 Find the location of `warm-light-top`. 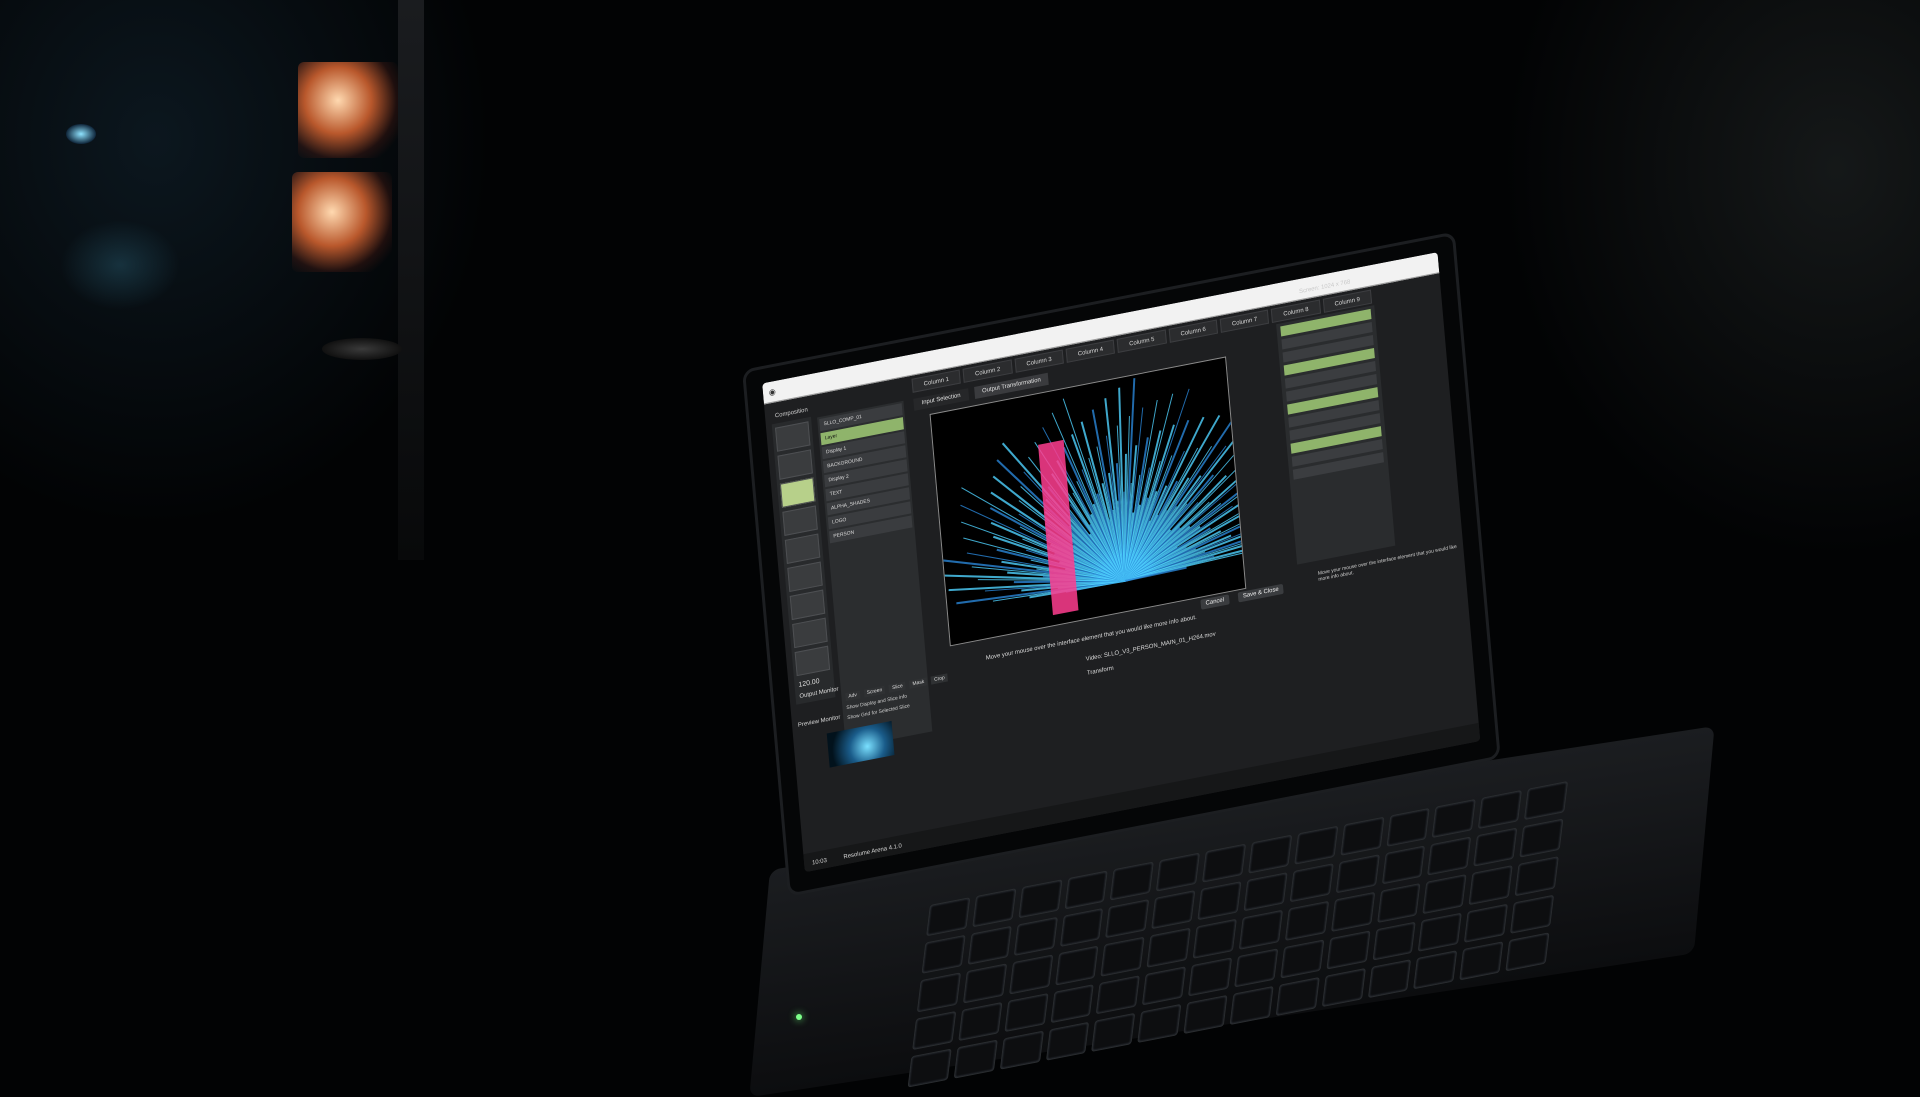

warm-light-top is located at coordinates (348, 110).